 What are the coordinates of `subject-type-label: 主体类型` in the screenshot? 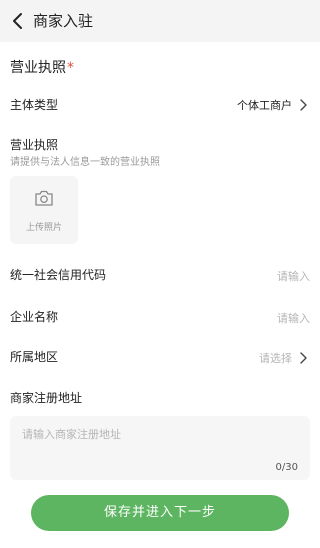 It's located at (34, 105).